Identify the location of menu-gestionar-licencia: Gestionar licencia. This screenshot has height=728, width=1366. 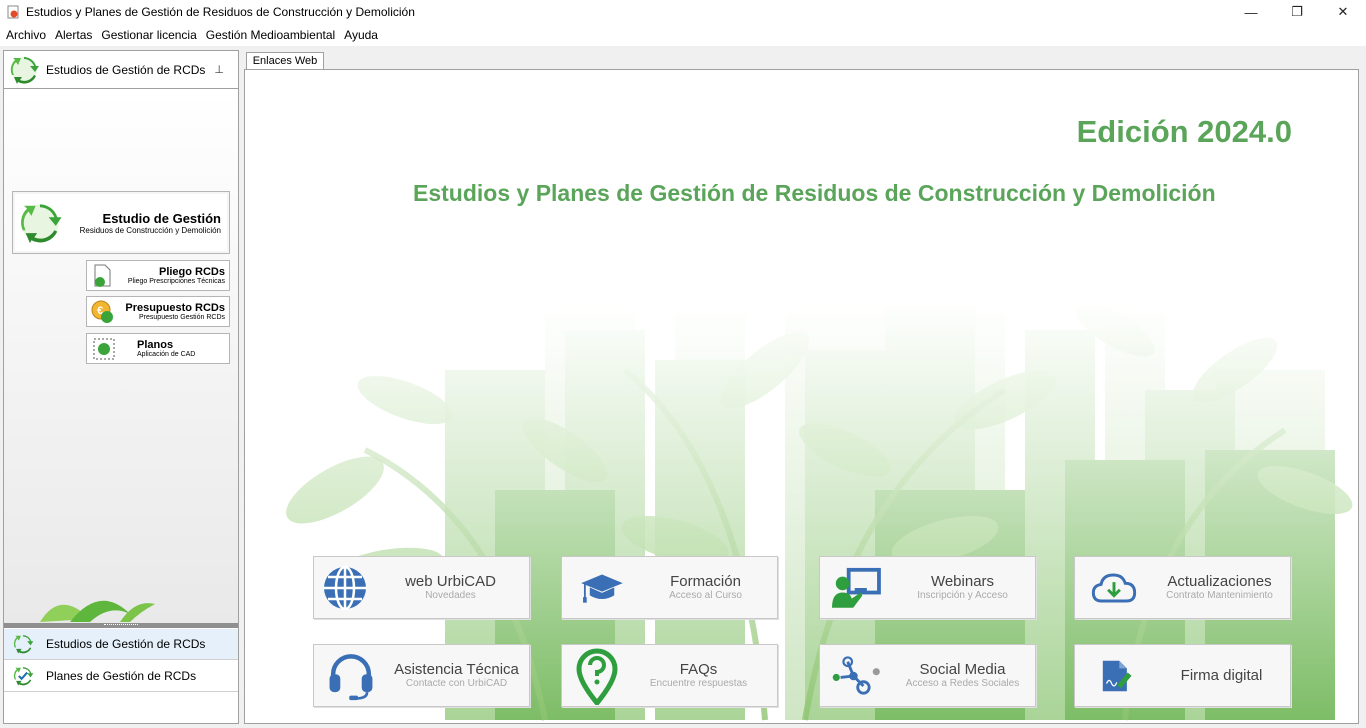
(148, 35).